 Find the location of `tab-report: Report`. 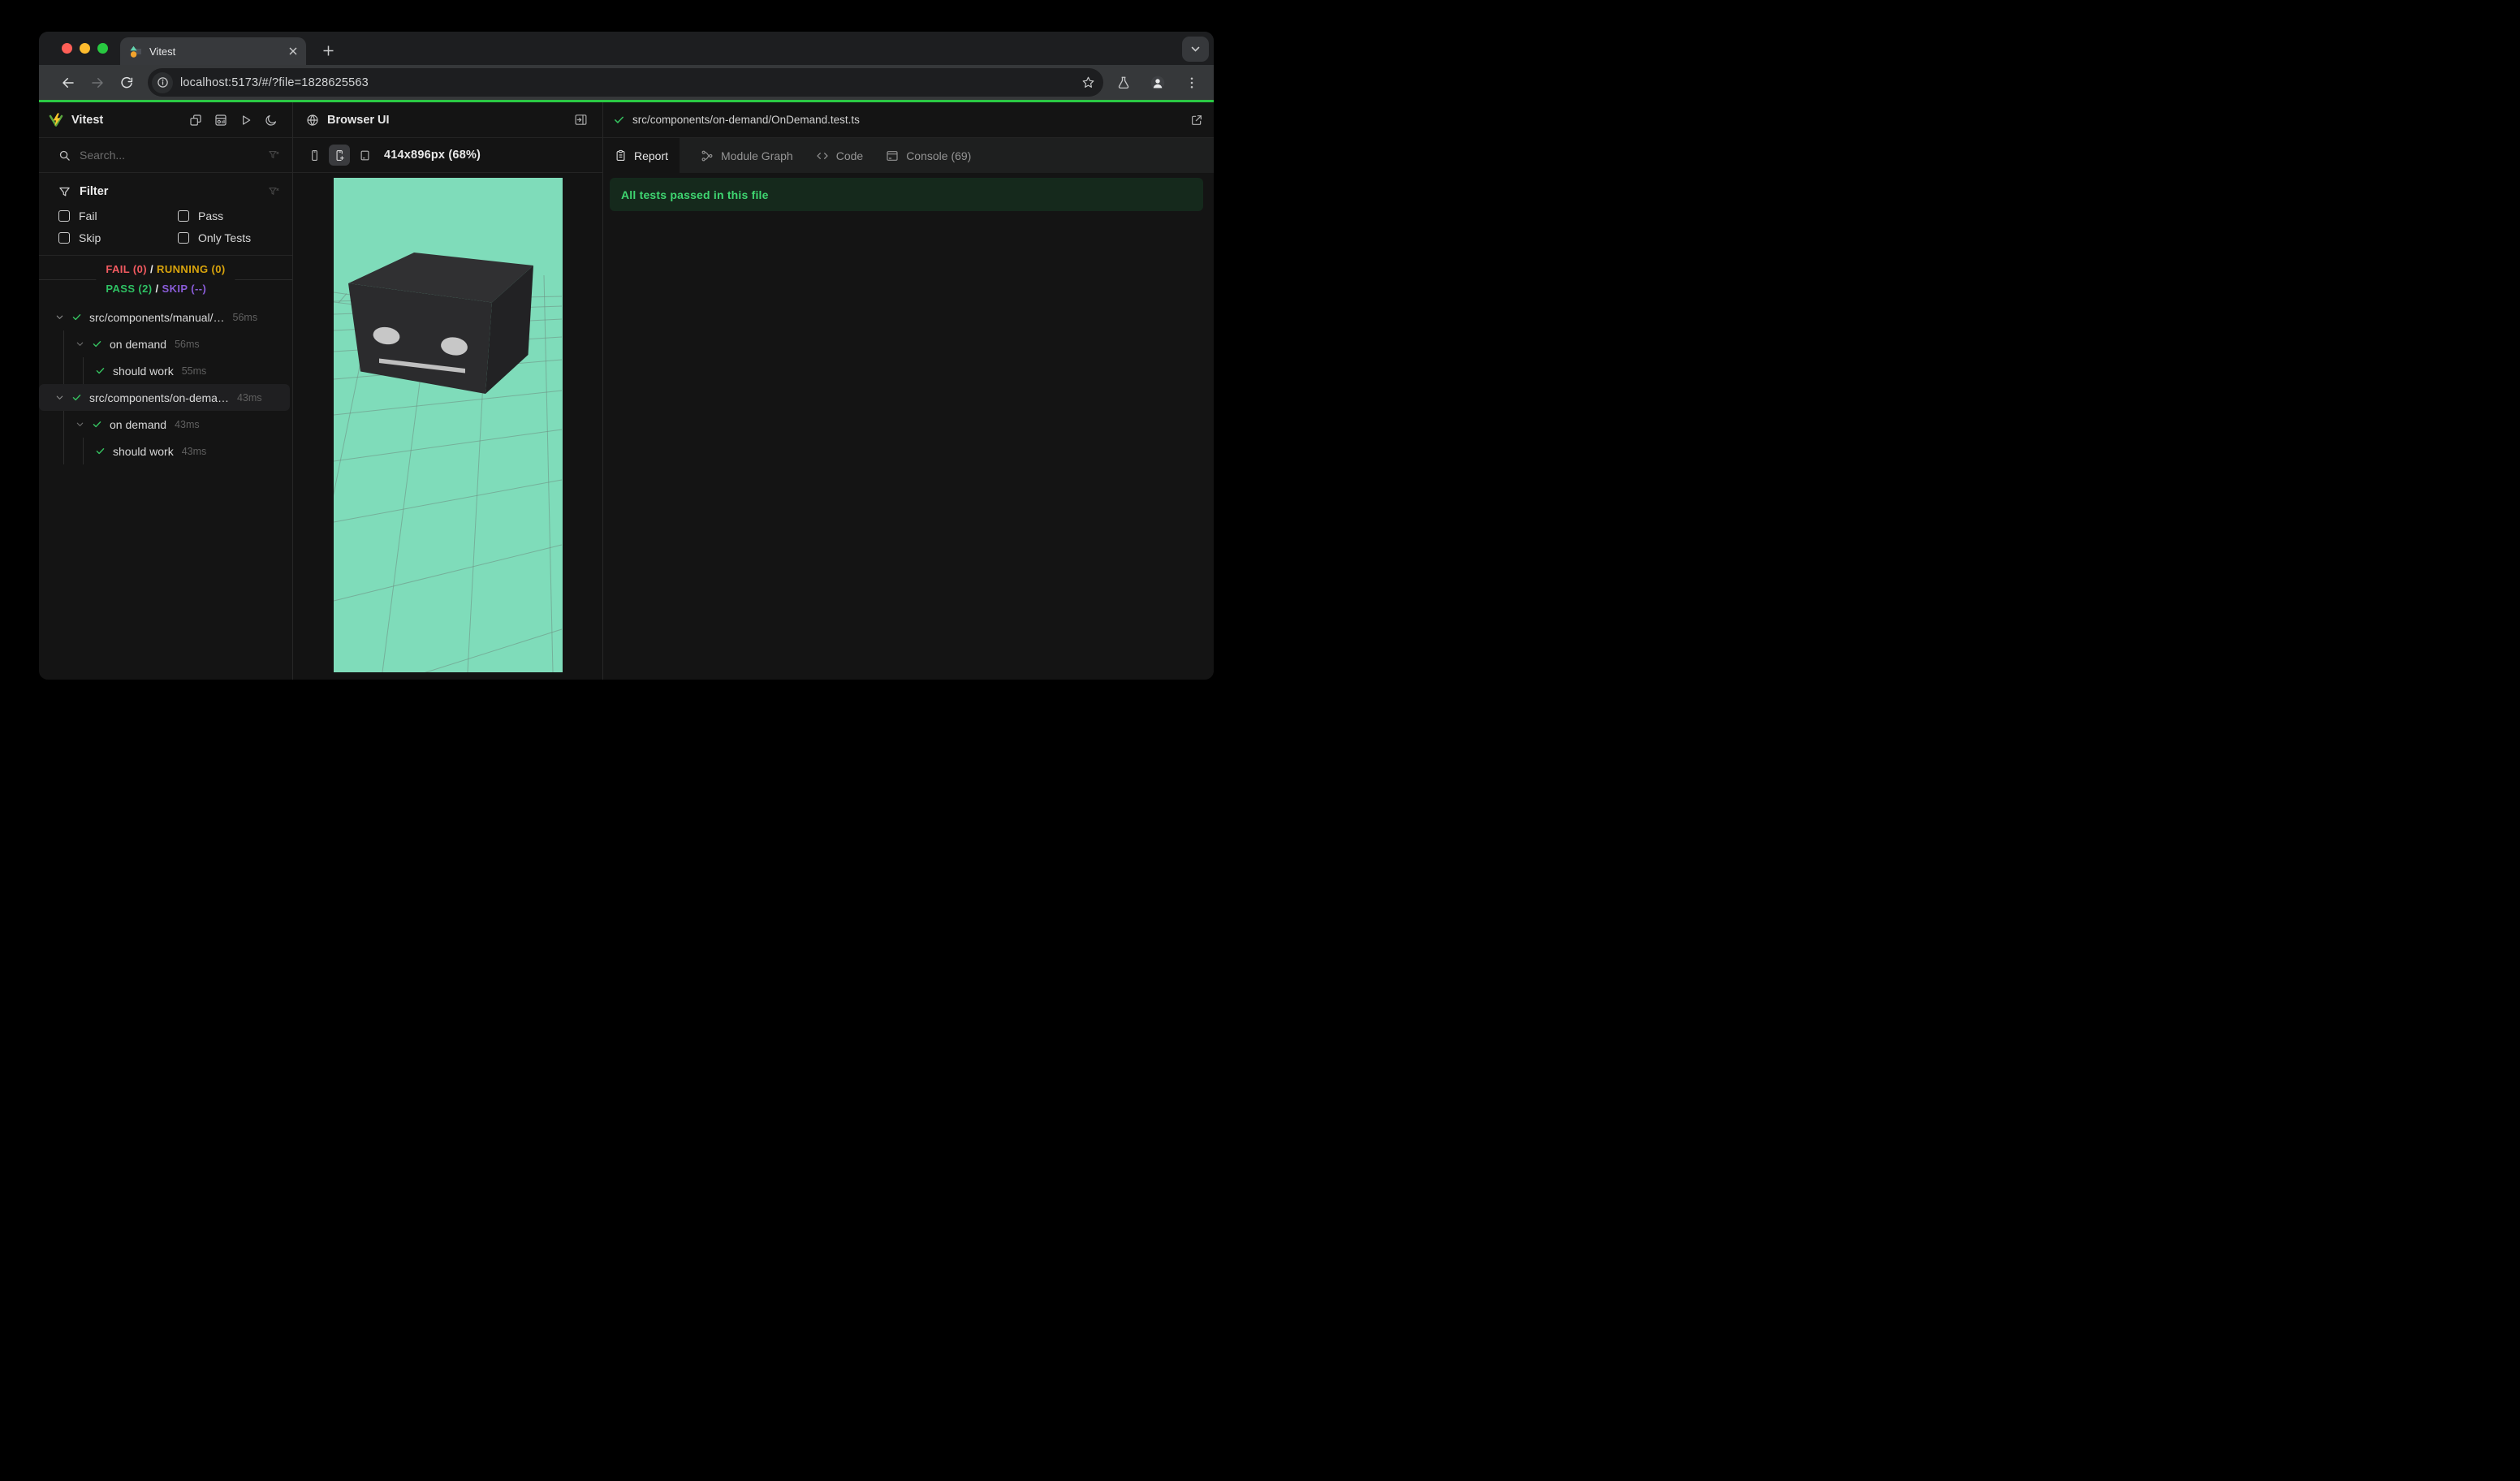

tab-report: Report is located at coordinates (641, 155).